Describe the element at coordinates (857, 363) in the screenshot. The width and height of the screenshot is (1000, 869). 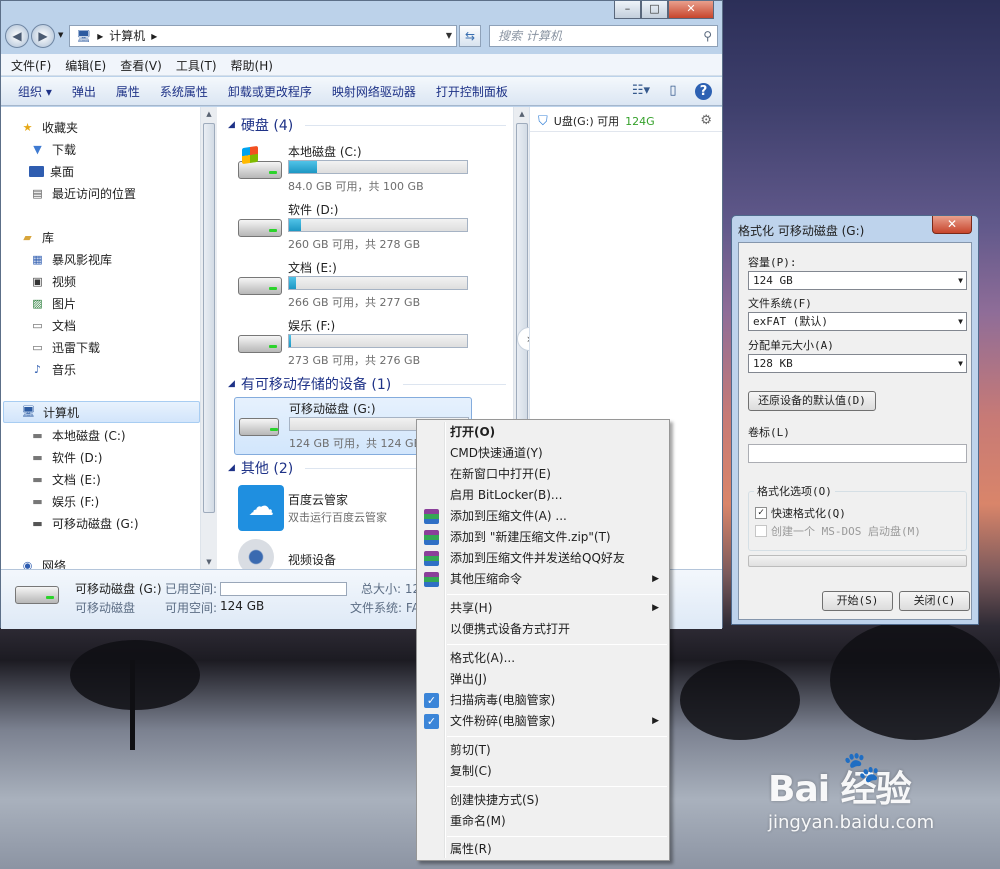
I see `allocation-select: 128 KB ▼` at that location.